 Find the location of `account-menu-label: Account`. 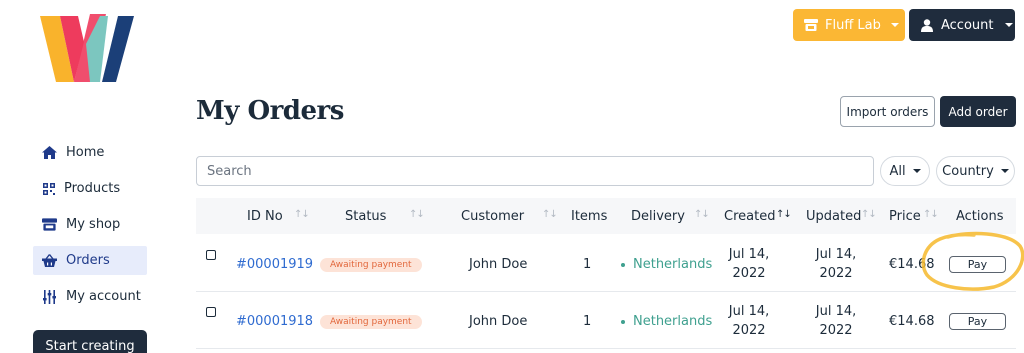

account-menu-label: Account is located at coordinates (967, 25).